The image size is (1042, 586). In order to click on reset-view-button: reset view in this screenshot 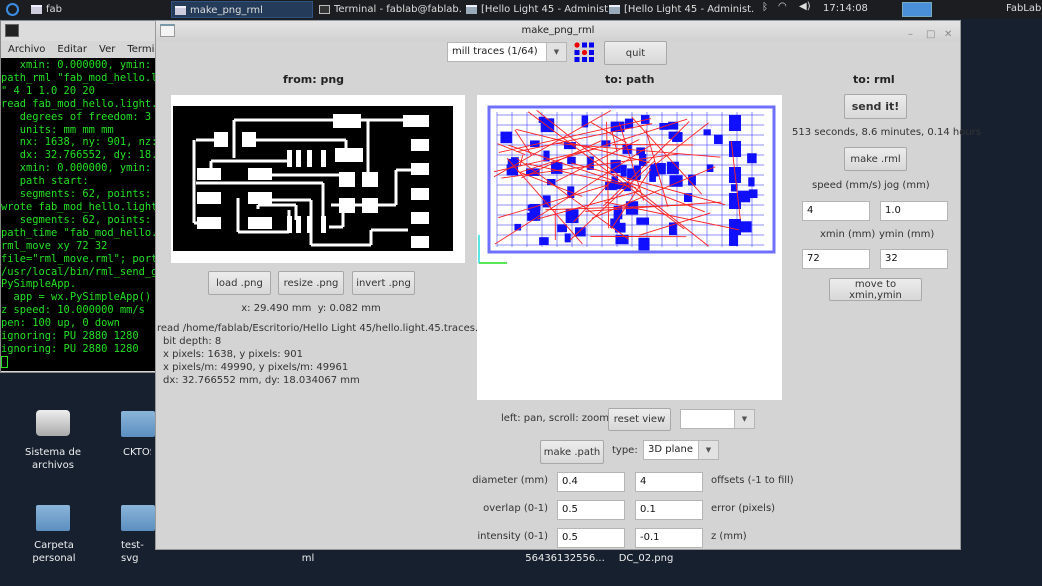, I will do `click(639, 419)`.